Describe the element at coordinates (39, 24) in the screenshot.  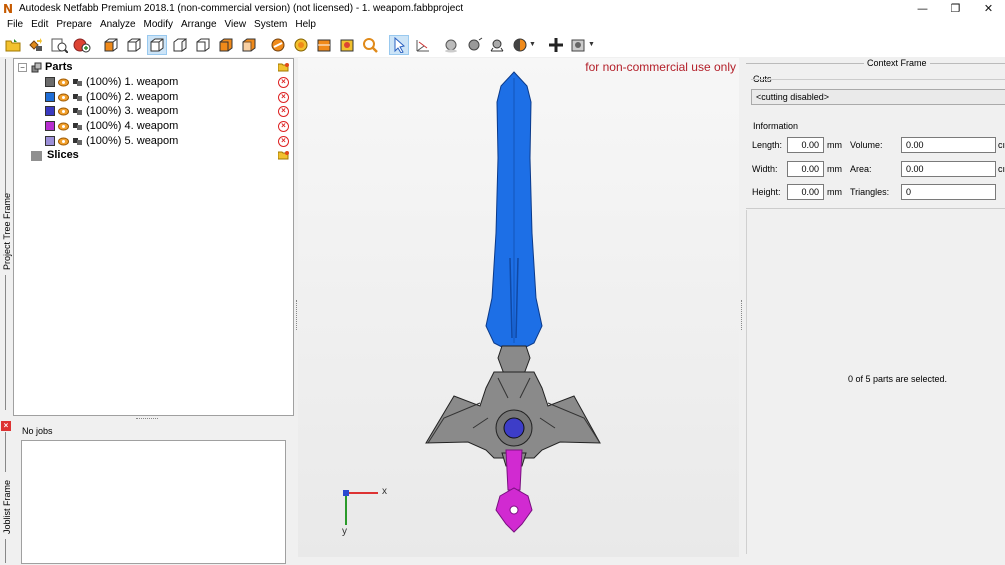
I see `menu-edit: Edit` at that location.